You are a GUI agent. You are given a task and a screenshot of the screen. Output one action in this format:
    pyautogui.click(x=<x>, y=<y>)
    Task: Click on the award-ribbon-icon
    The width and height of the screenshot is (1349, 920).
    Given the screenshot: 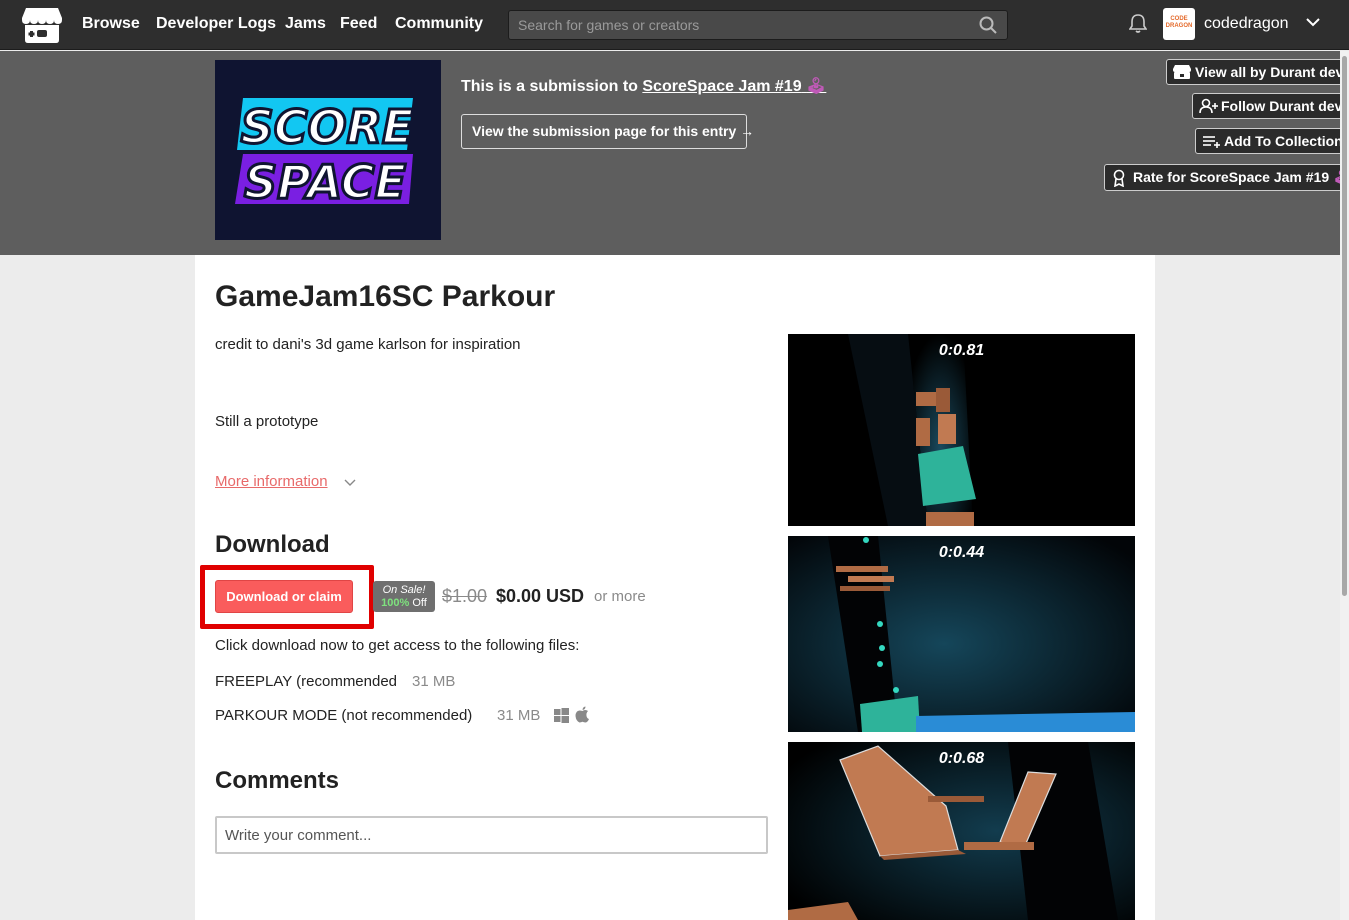 What is the action you would take?
    pyautogui.click(x=1119, y=178)
    